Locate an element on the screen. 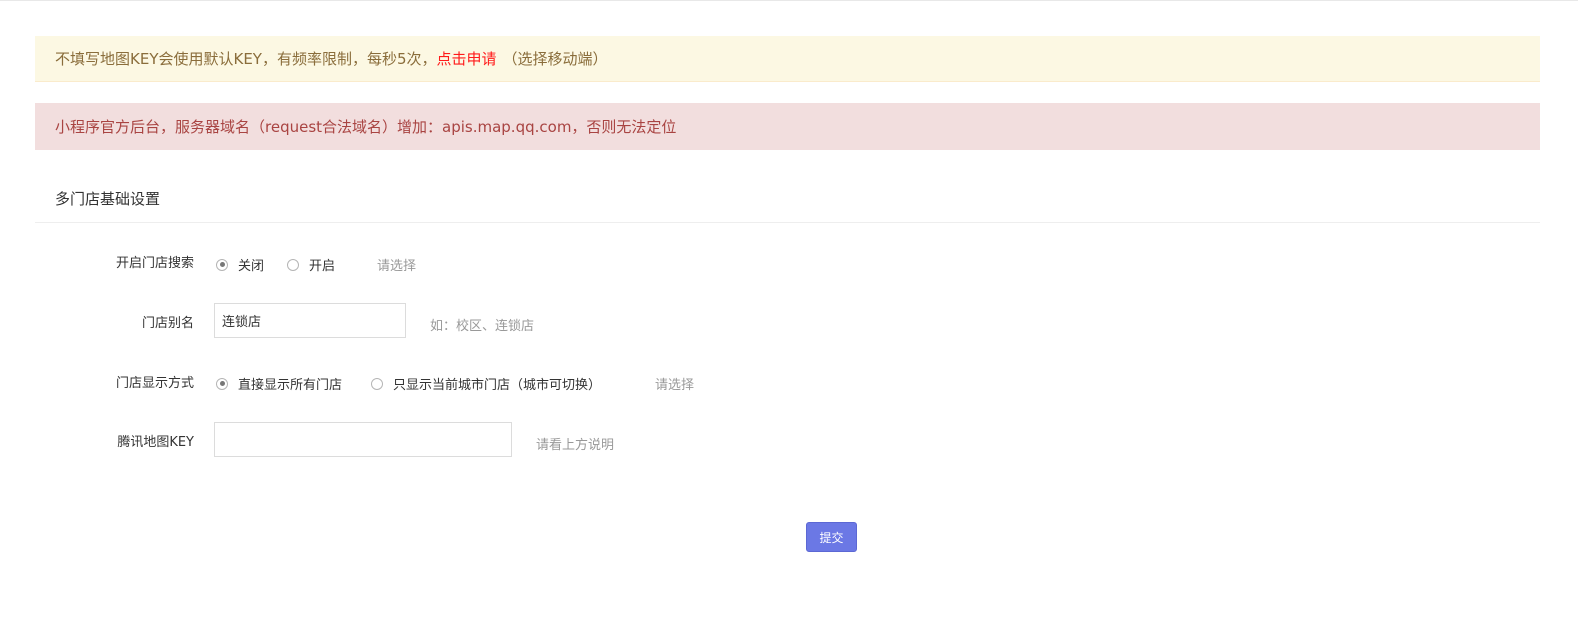  map-key-input is located at coordinates (363, 439).